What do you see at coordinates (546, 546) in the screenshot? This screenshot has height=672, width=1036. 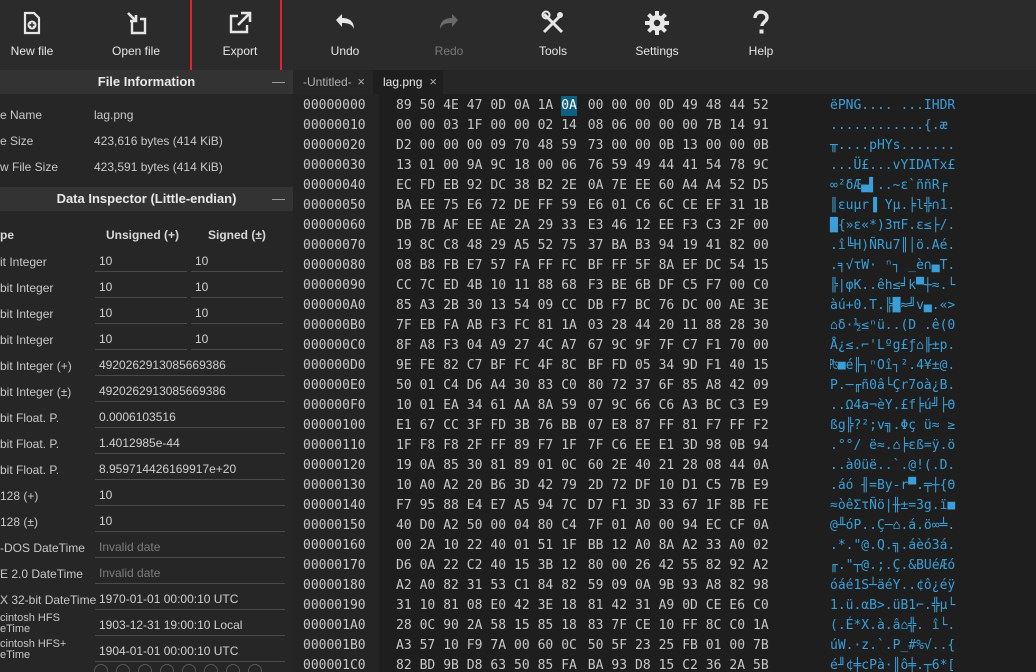 I see `hex-byte: 51` at bounding box center [546, 546].